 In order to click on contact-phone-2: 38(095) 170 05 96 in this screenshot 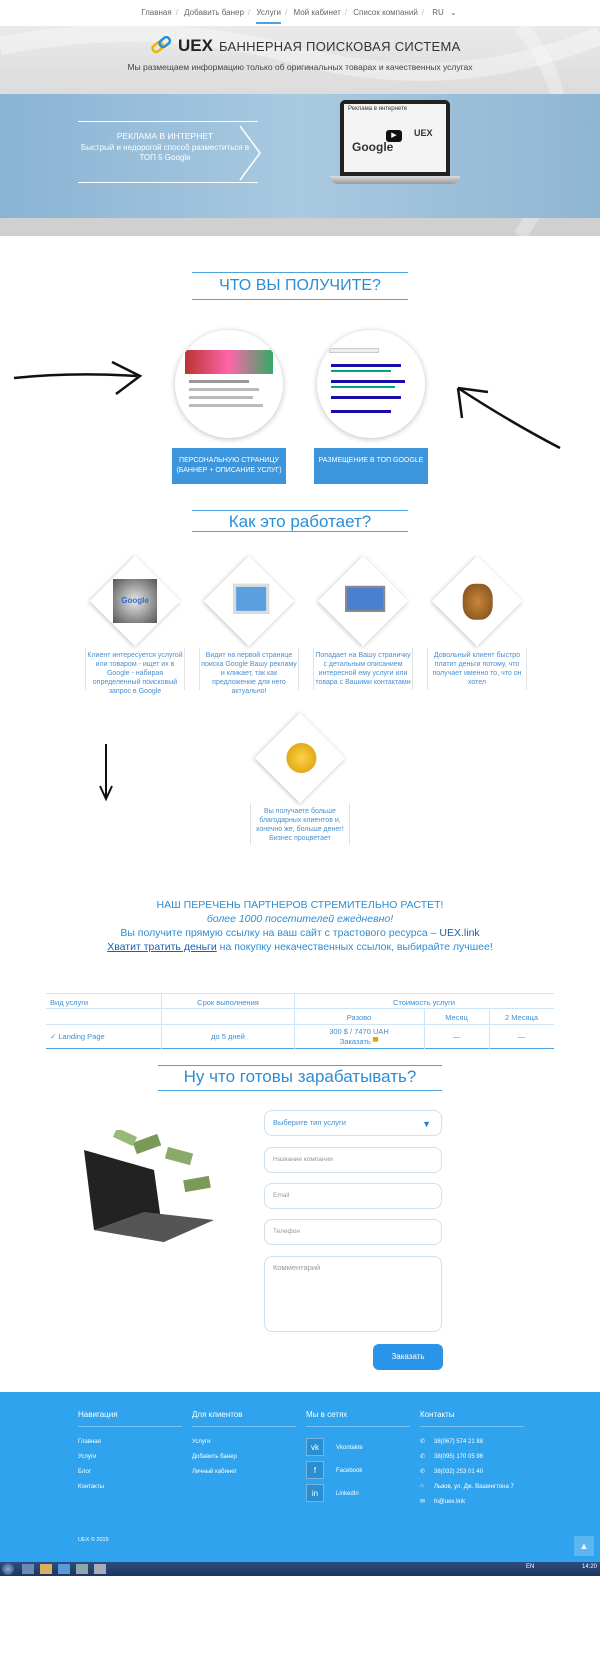, I will do `click(459, 1457)`.